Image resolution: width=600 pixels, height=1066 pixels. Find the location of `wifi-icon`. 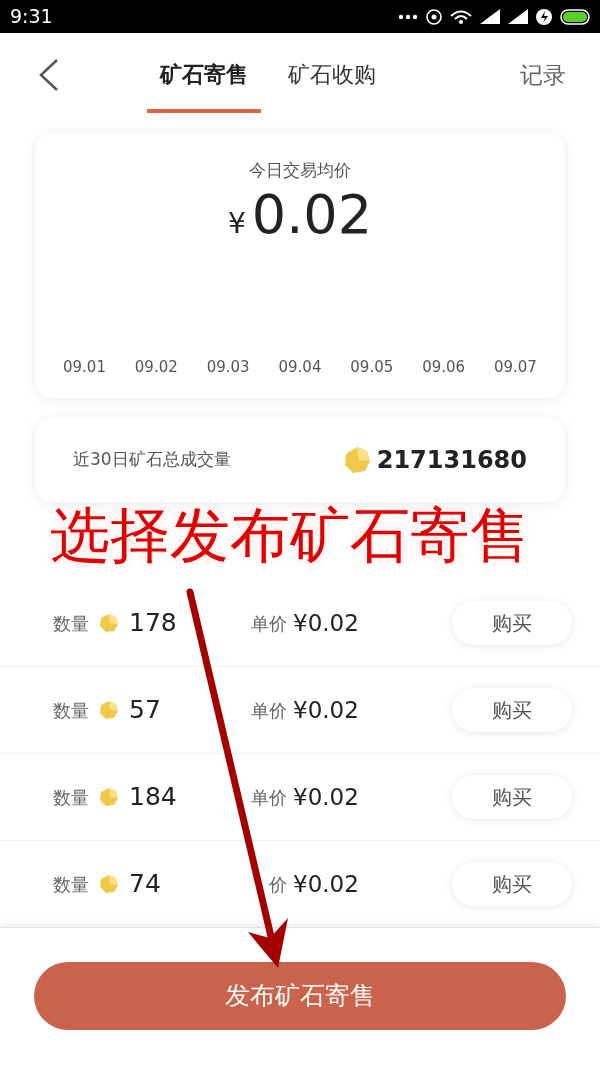

wifi-icon is located at coordinates (461, 16).